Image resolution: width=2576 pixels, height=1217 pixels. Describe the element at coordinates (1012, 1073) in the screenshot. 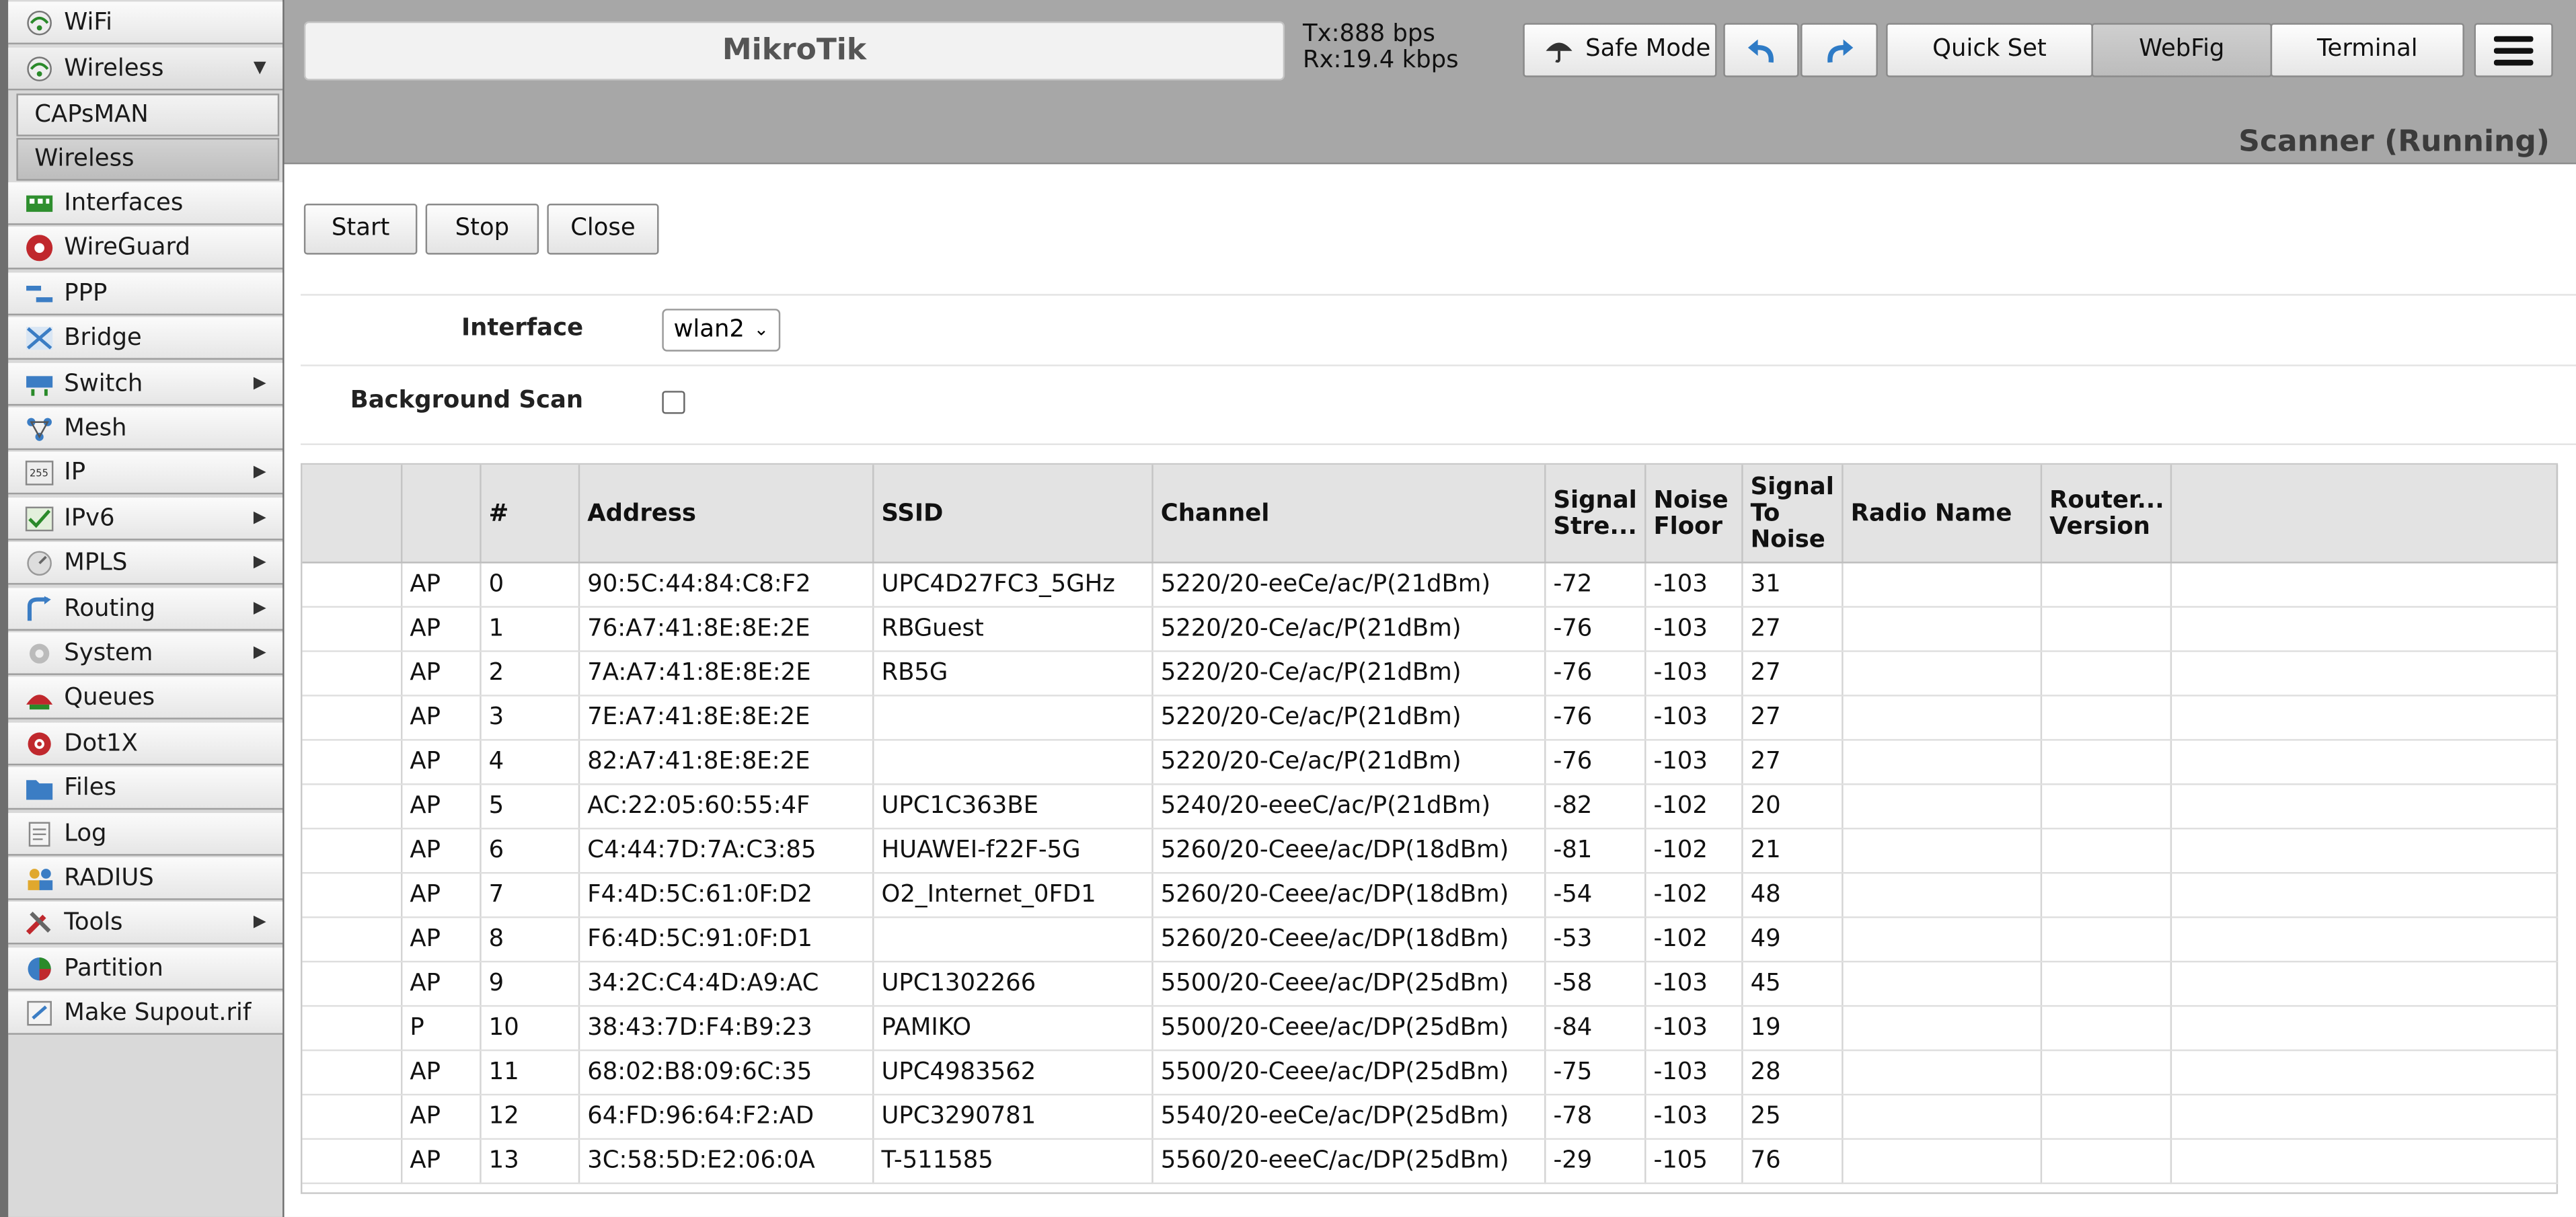

I see `table-cell: UPC4983562` at that location.